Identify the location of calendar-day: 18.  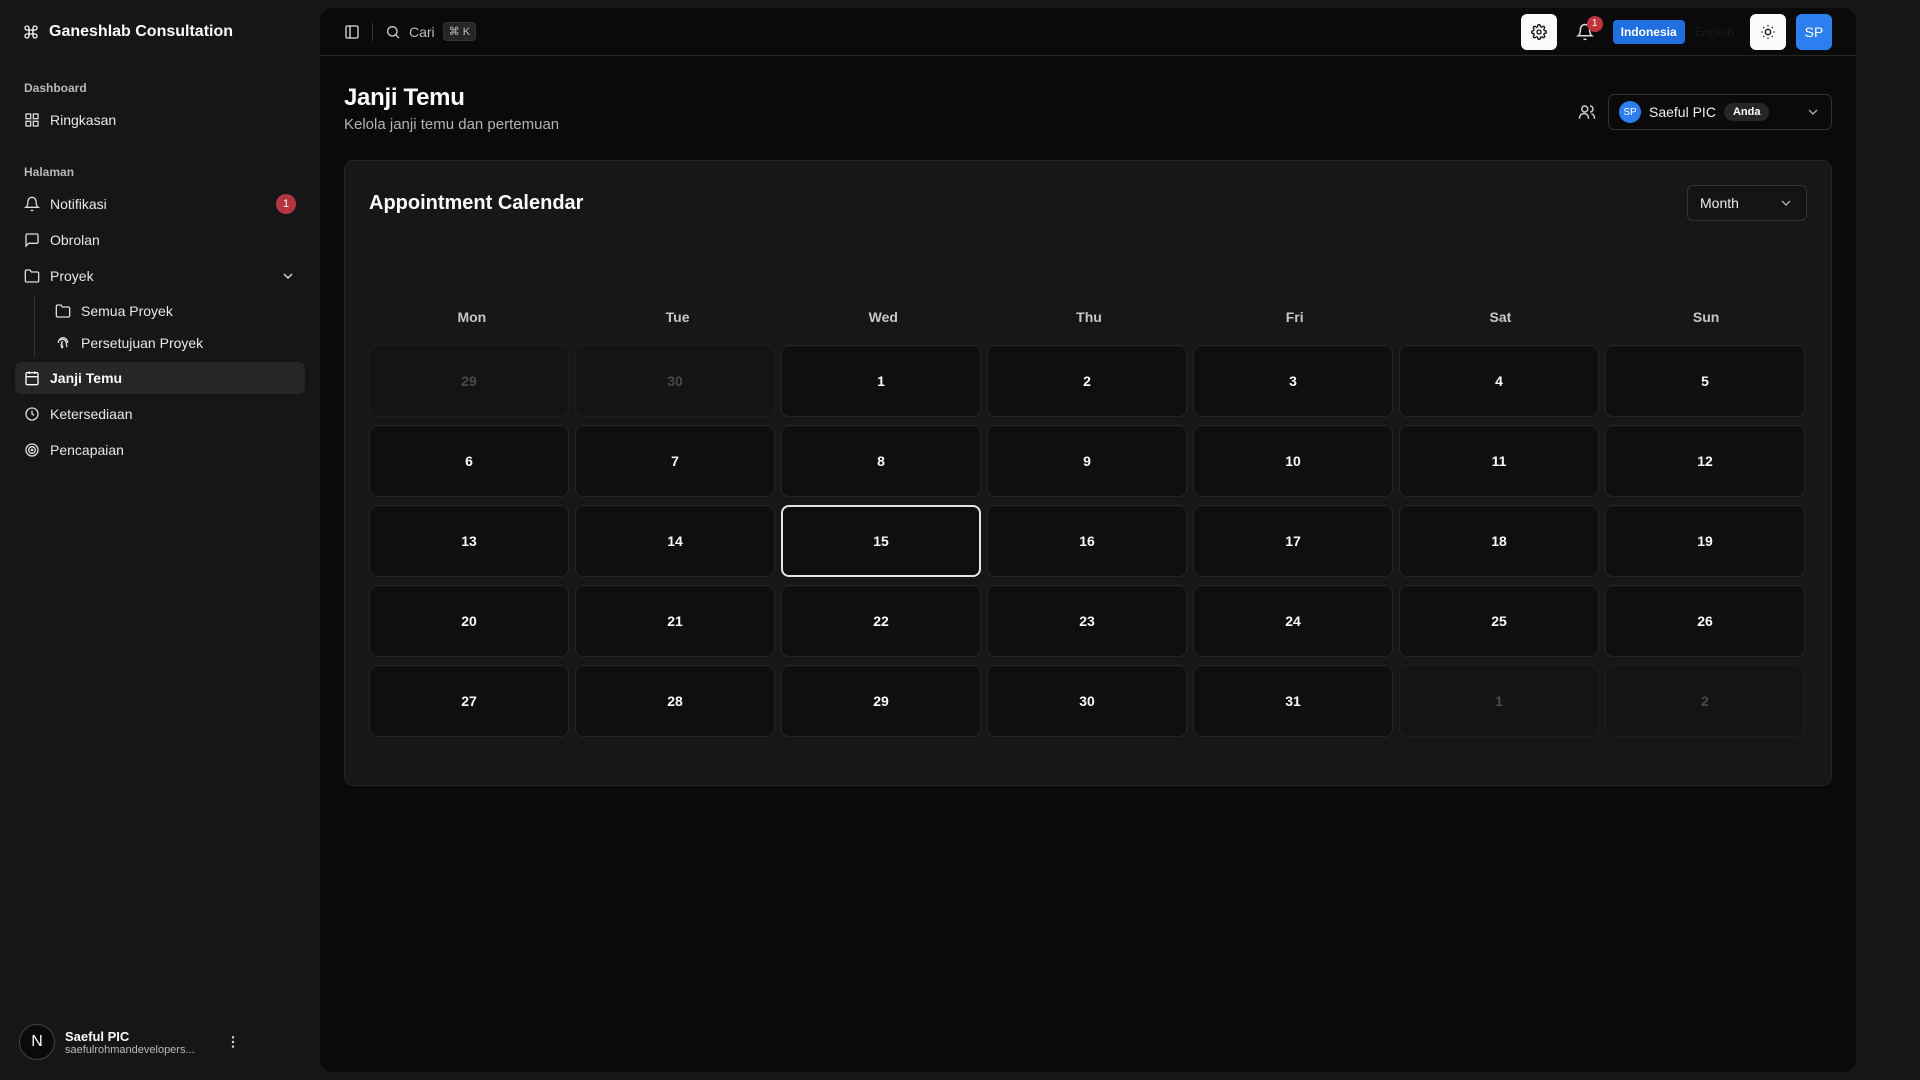
(1499, 541).